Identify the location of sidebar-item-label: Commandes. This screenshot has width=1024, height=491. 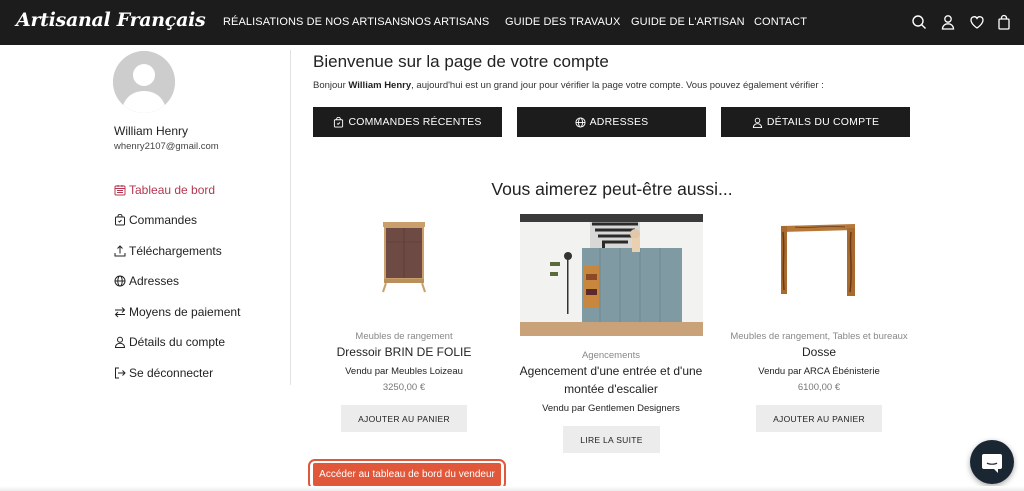
(163, 220).